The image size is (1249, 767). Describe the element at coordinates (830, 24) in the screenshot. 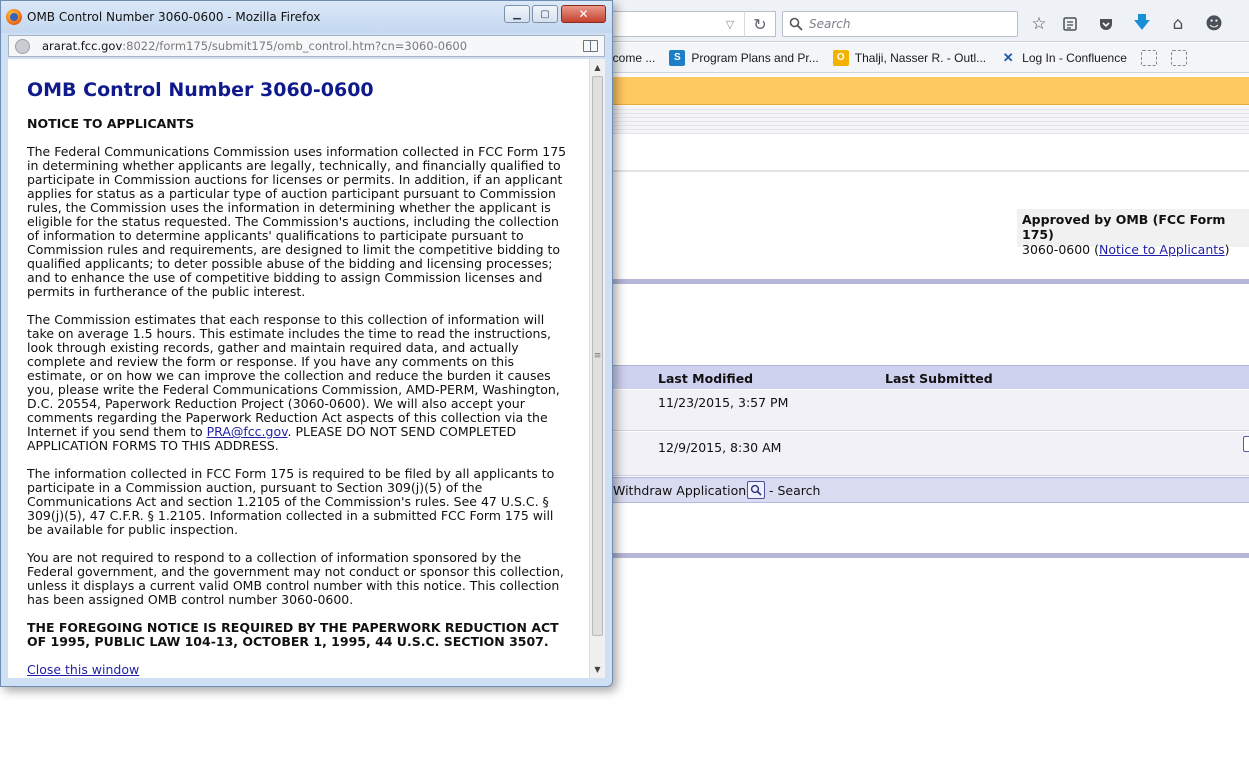

I see `search-placeholder: Search` at that location.